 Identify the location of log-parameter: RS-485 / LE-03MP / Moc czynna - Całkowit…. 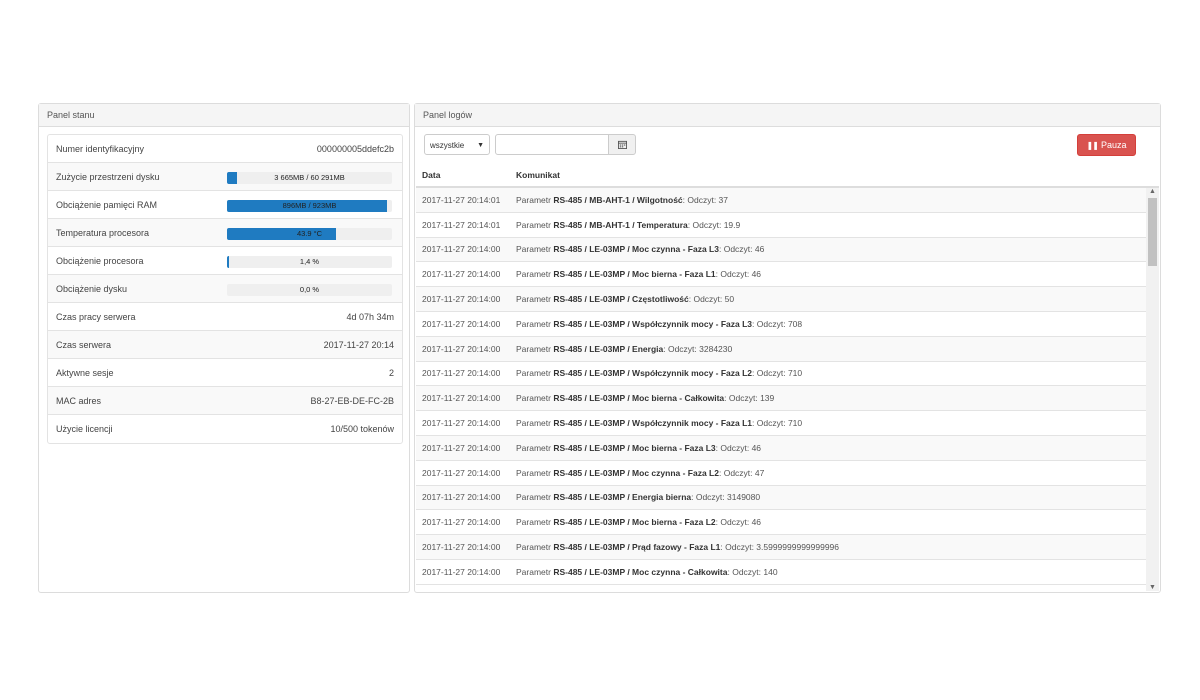
(640, 571).